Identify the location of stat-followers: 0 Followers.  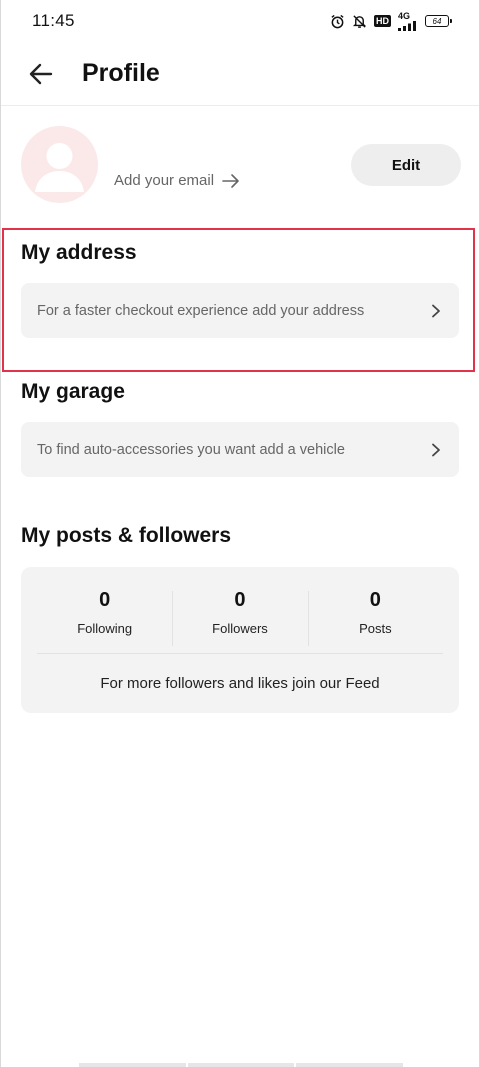
(239, 610).